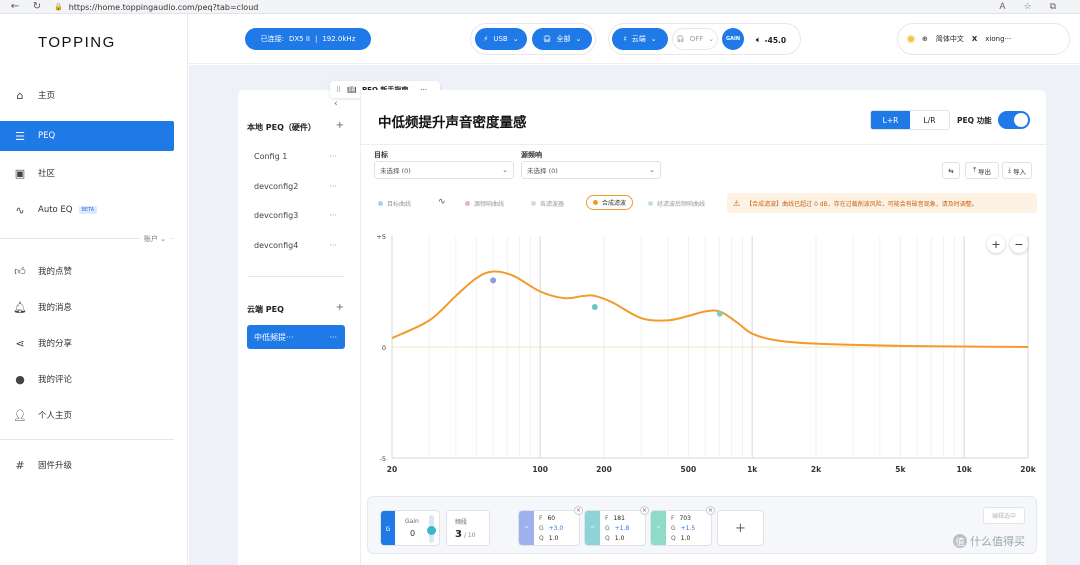  What do you see at coordinates (388, 528) in the screenshot?
I see `gain-letter: G` at bounding box center [388, 528].